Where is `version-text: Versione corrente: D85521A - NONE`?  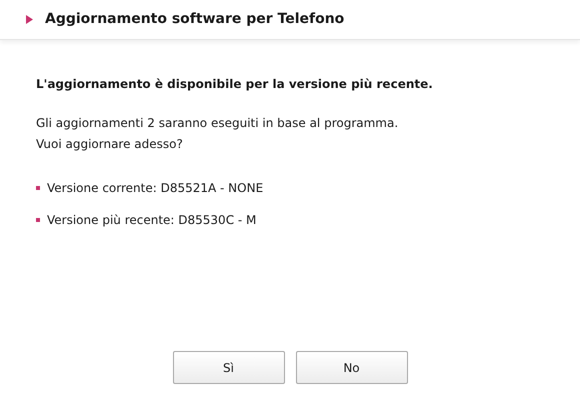
version-text: Versione corrente: D85521A - NONE is located at coordinates (155, 188).